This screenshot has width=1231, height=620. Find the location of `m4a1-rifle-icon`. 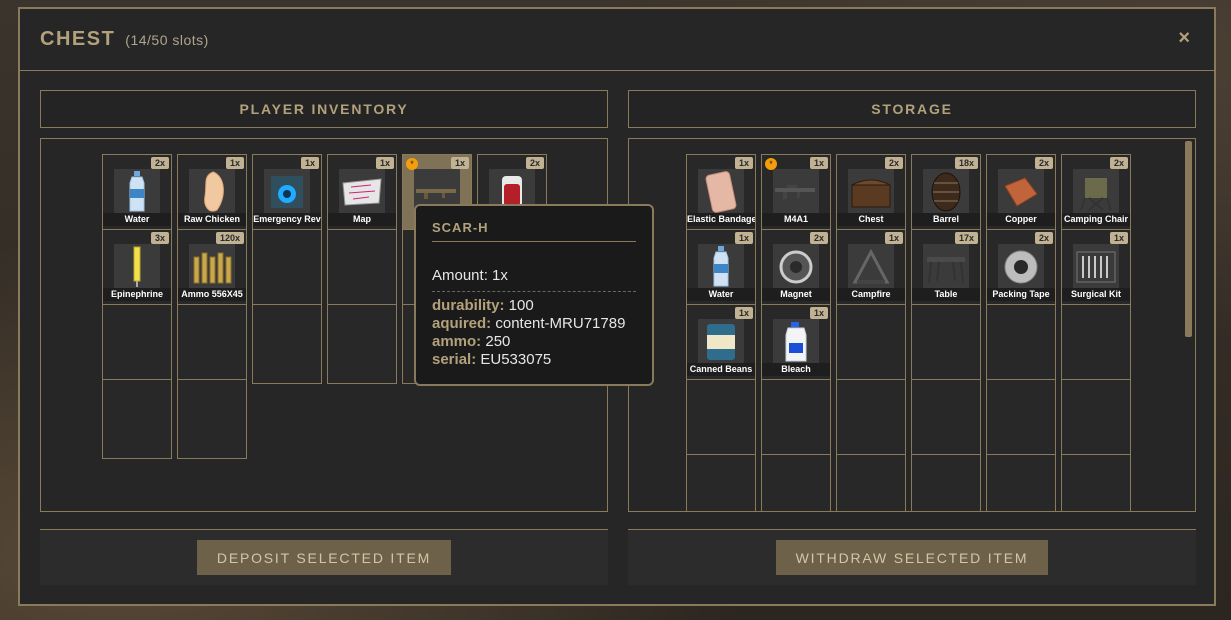

m4a1-rifle-icon is located at coordinates (796, 192).